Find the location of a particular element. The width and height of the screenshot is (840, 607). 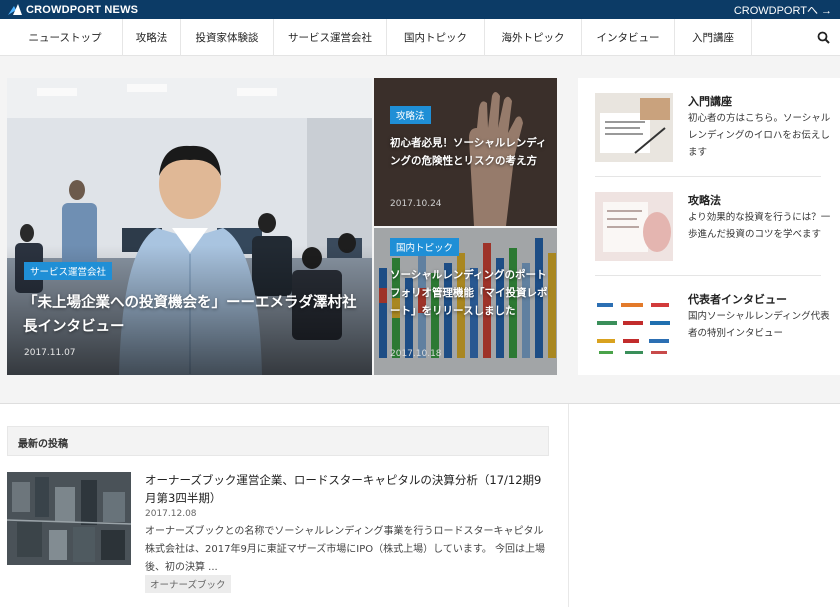

site-logo: CROWDPORT NEWS is located at coordinates (73, 9).